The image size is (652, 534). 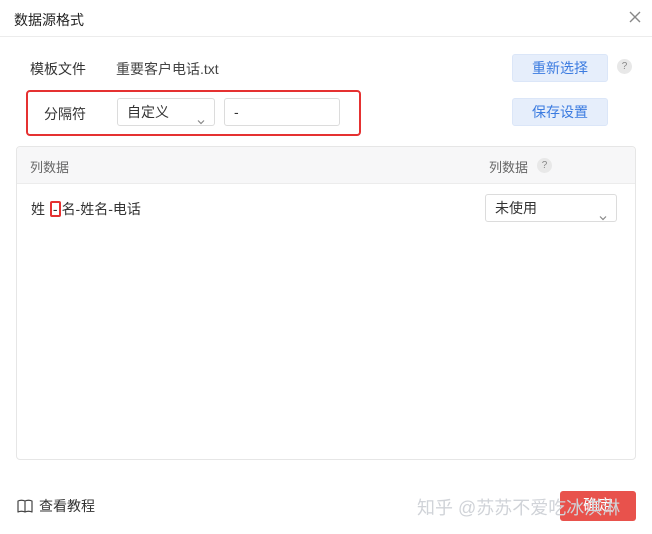 I want to click on panel-header: 列数据 列数据 ?, so click(x=326, y=165).